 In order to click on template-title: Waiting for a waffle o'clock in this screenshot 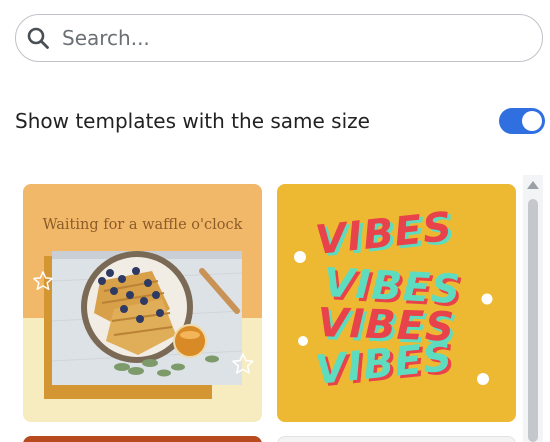, I will do `click(142, 225)`.